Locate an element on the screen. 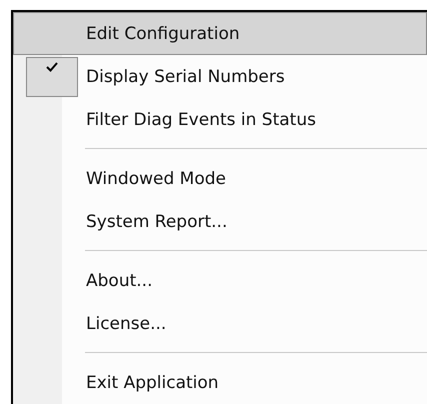  menu-item: Display Serial Numbers is located at coordinates (220, 76).